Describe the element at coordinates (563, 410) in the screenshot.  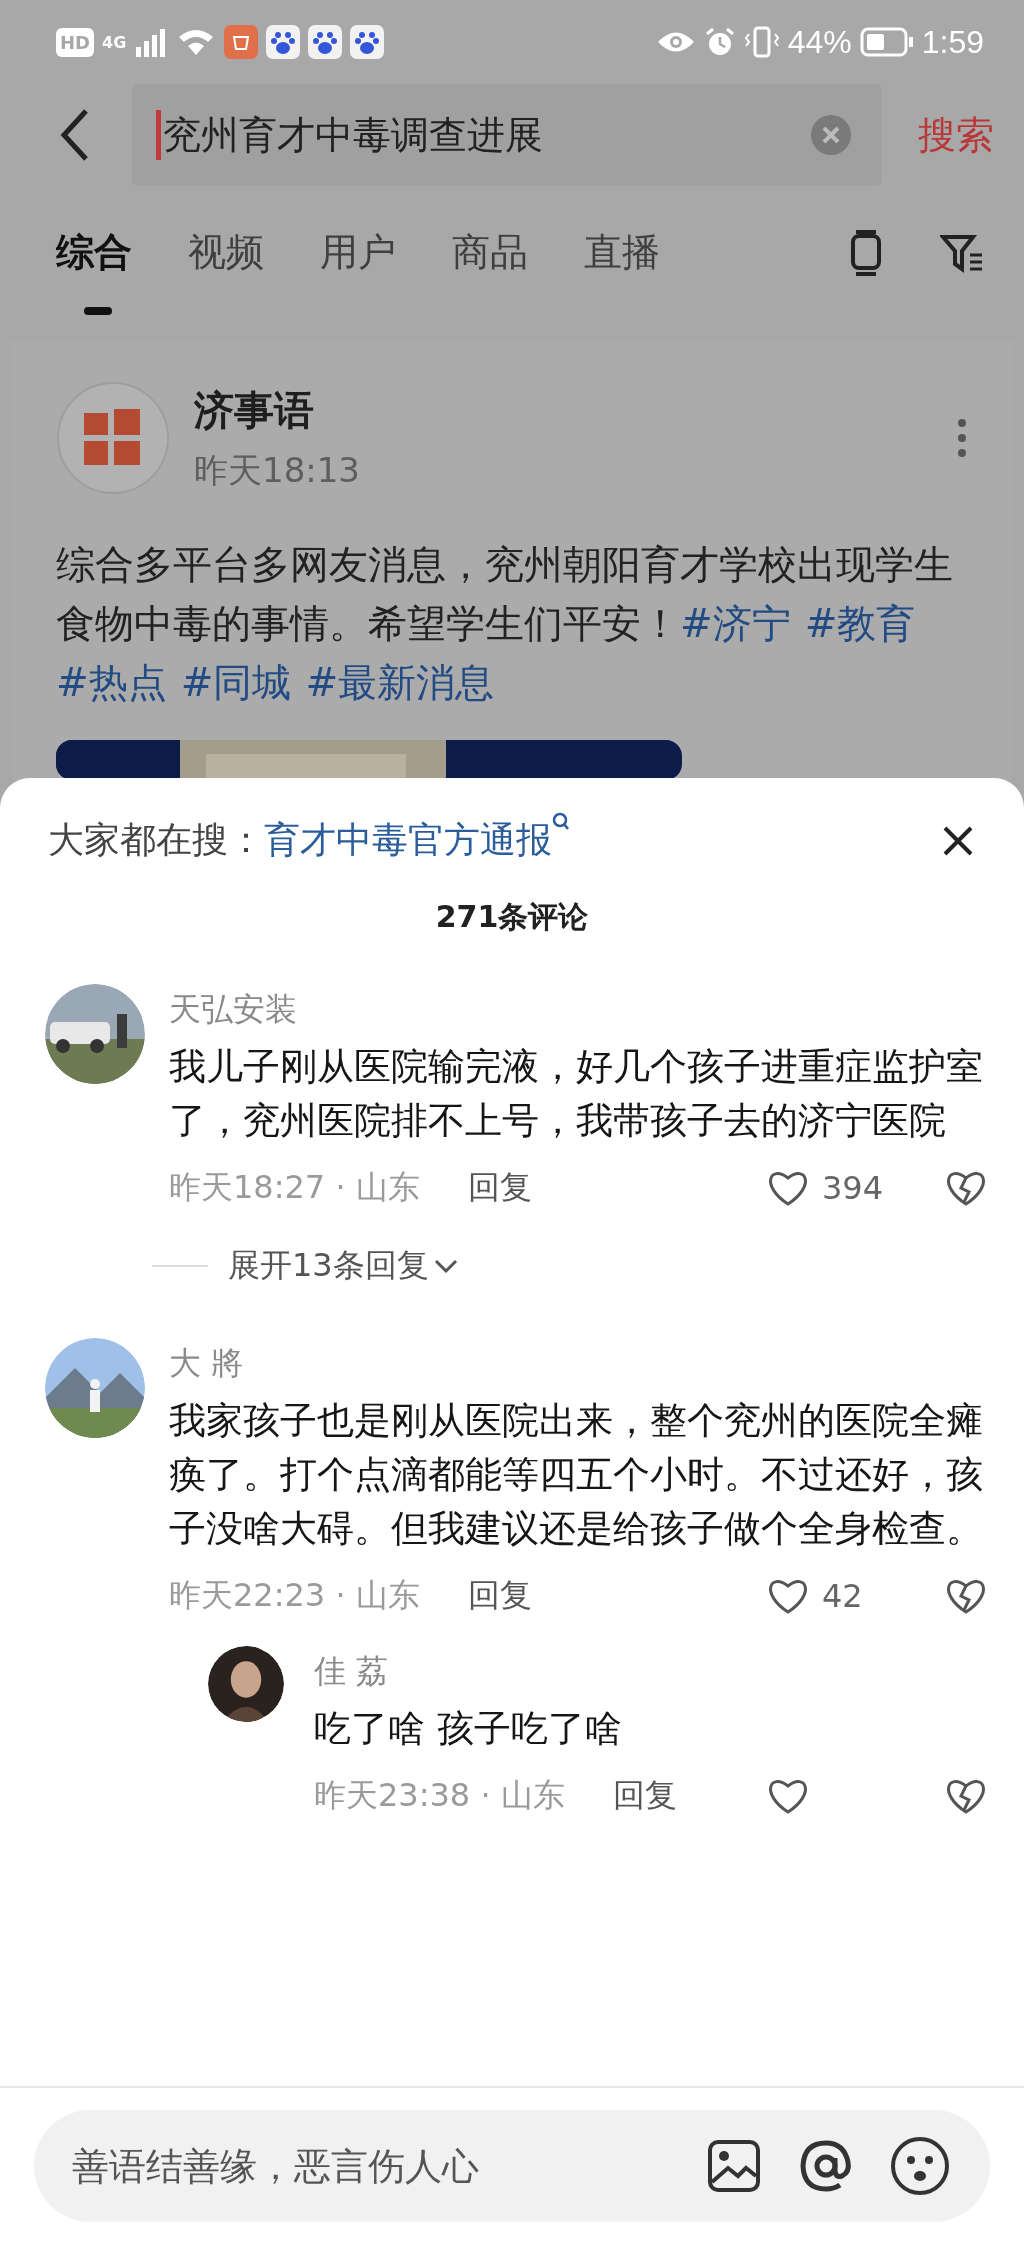
I see `author-name: 济事语` at that location.